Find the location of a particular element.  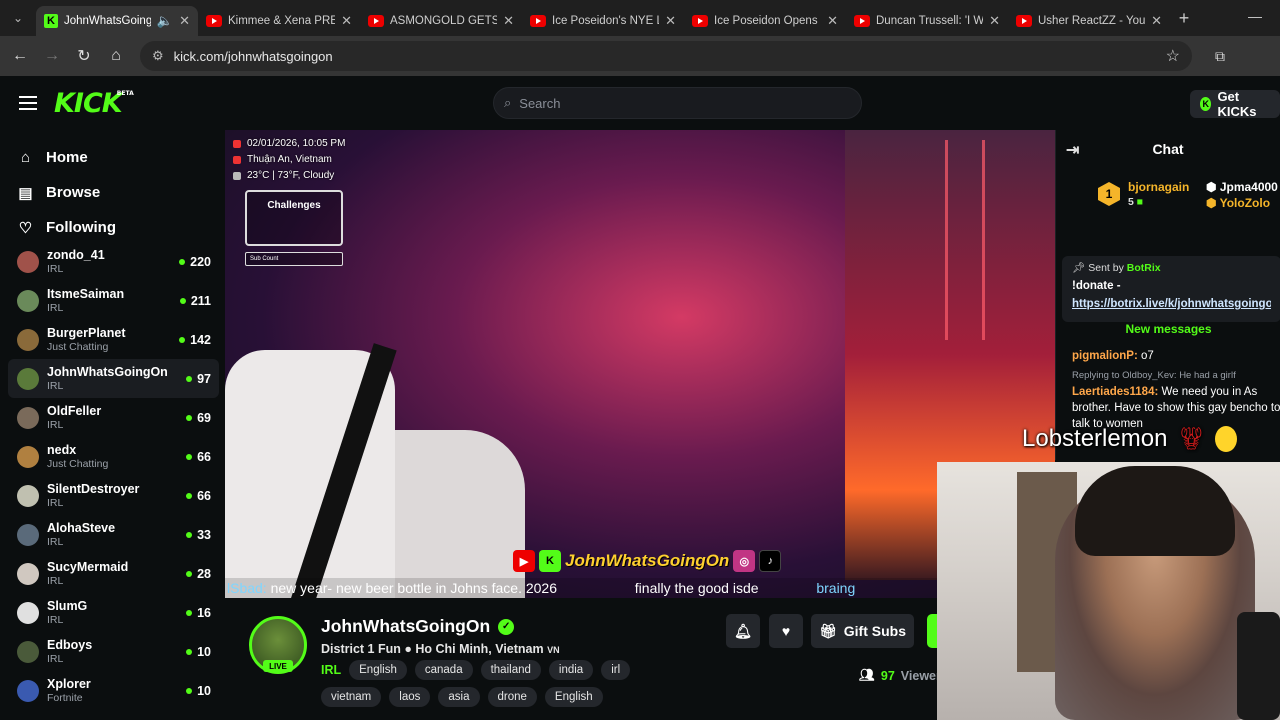

channel-name: JohnWhatsGoingOn is located at coordinates (405, 626).